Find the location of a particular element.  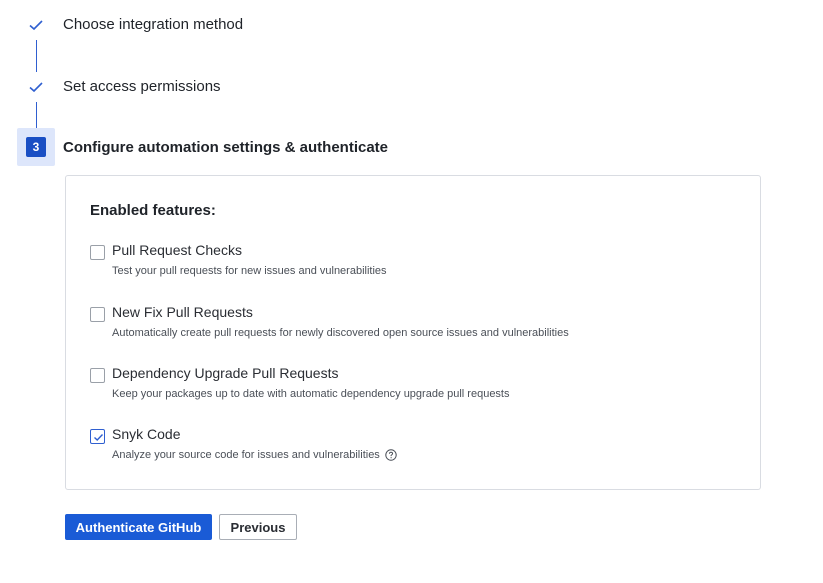

snyk-code-checkbox is located at coordinates (97, 436).